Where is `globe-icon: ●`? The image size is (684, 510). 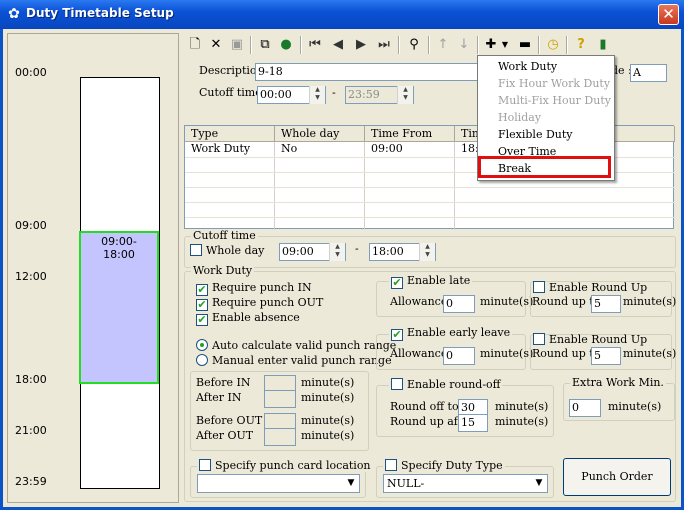
globe-icon: ● is located at coordinates (286, 45).